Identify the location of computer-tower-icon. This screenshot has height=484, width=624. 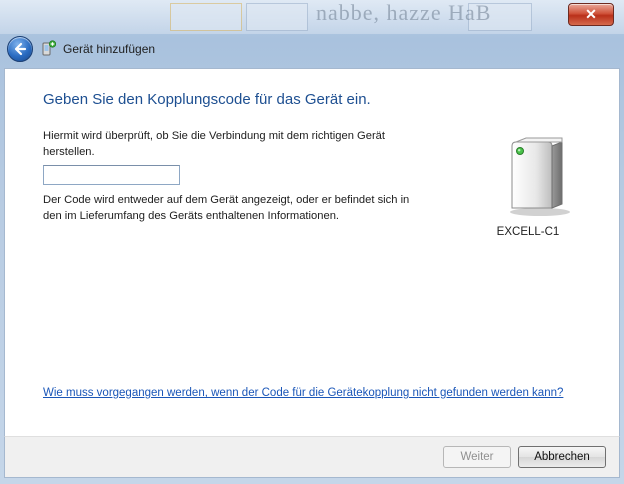
(540, 176).